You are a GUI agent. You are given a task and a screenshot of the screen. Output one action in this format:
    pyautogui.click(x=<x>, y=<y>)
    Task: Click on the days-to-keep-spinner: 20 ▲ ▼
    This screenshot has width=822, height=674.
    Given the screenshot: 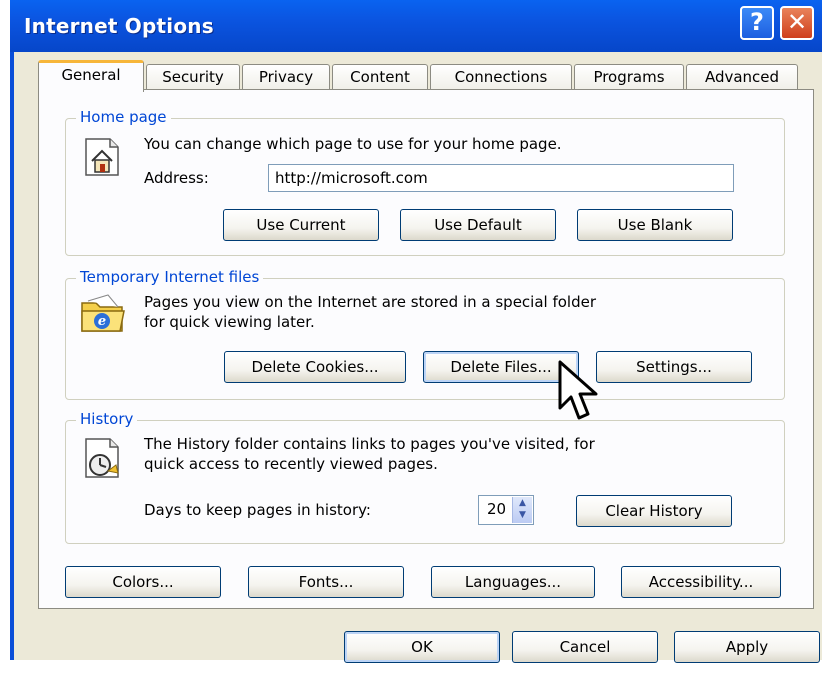 What is the action you would take?
    pyautogui.click(x=506, y=510)
    